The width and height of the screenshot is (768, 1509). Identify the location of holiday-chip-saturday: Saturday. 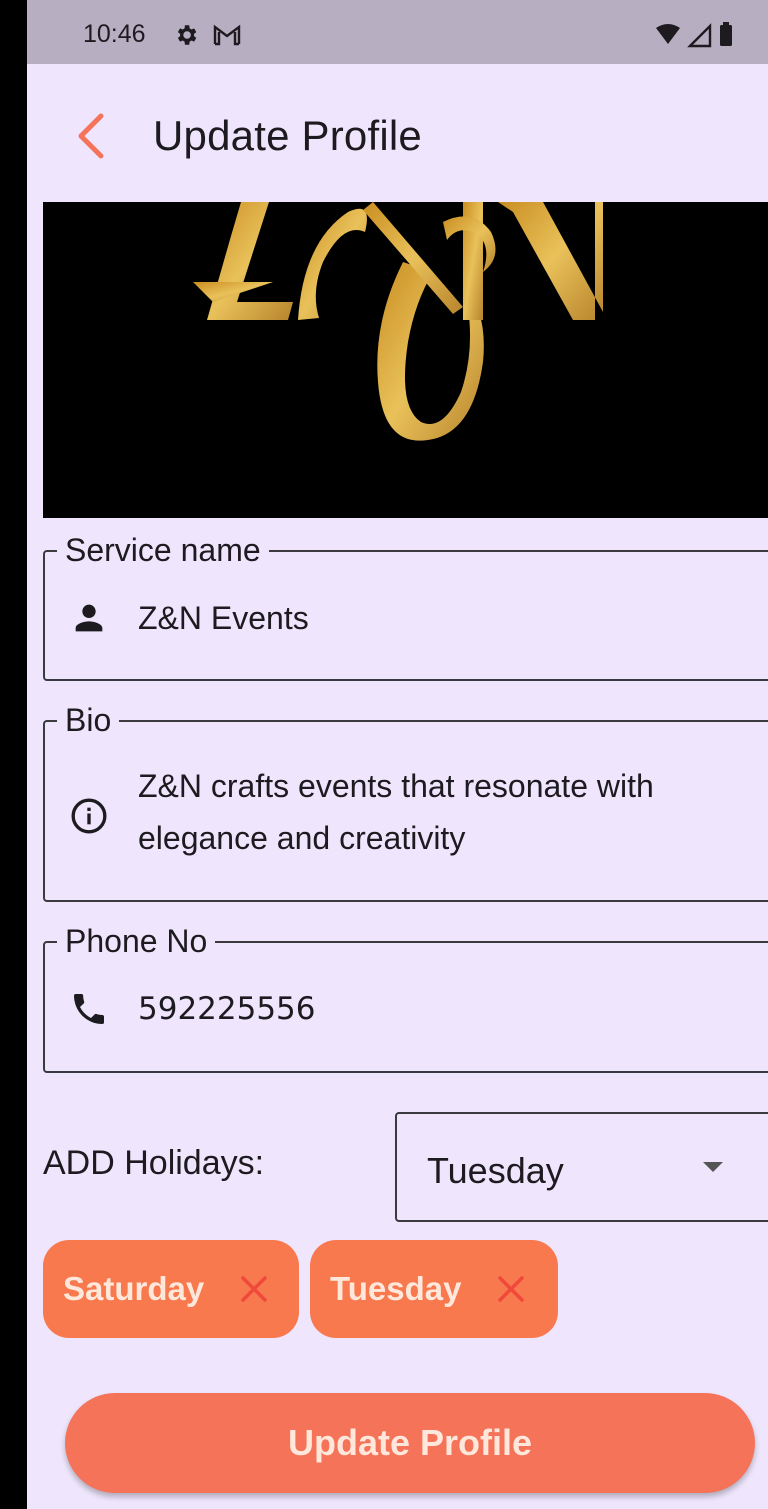
(171, 1289).